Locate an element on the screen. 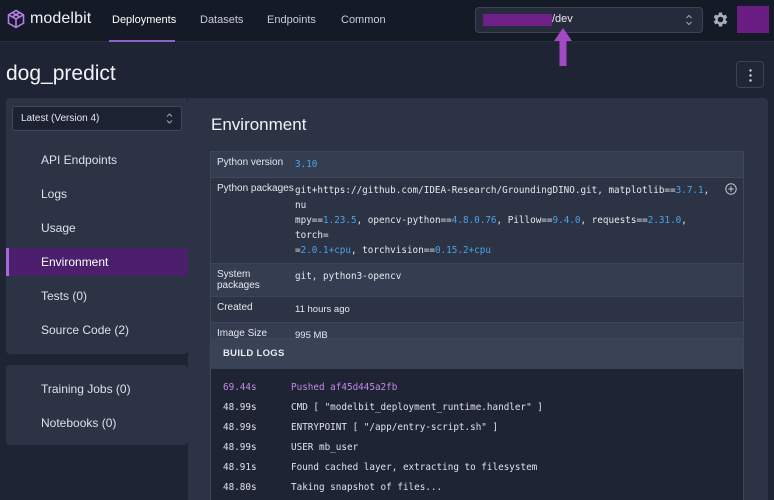  tab-endpoints: Endpoints is located at coordinates (291, 21).